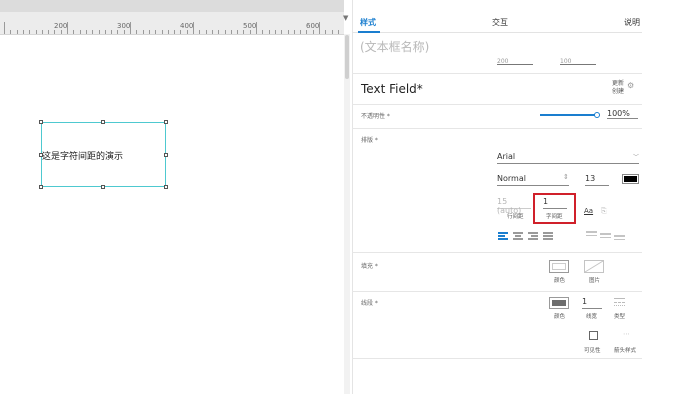 This screenshot has height=394, width=680. Describe the element at coordinates (518, 236) in the screenshot. I see `align-center-icon` at that location.